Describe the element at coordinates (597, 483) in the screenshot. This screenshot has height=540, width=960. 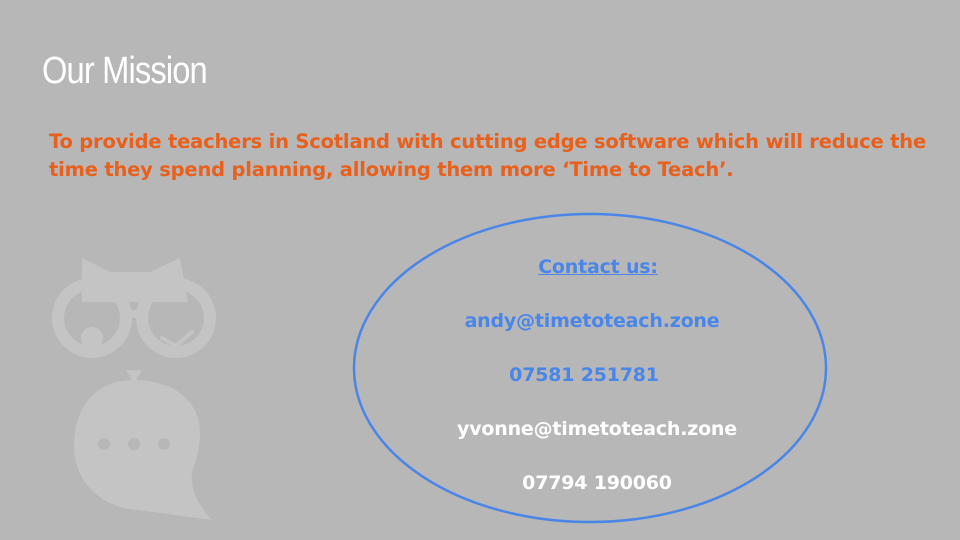
I see `phone-yvonne: 07794 190060` at that location.